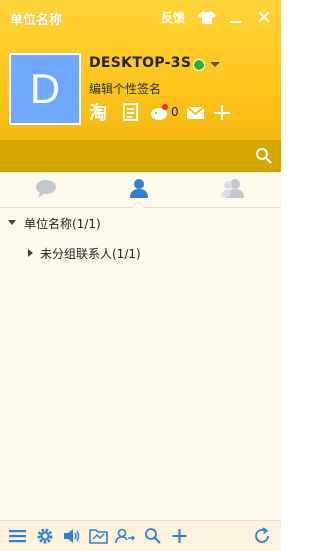 The image size is (320, 551). I want to click on app-title: 单位名称, so click(36, 20).